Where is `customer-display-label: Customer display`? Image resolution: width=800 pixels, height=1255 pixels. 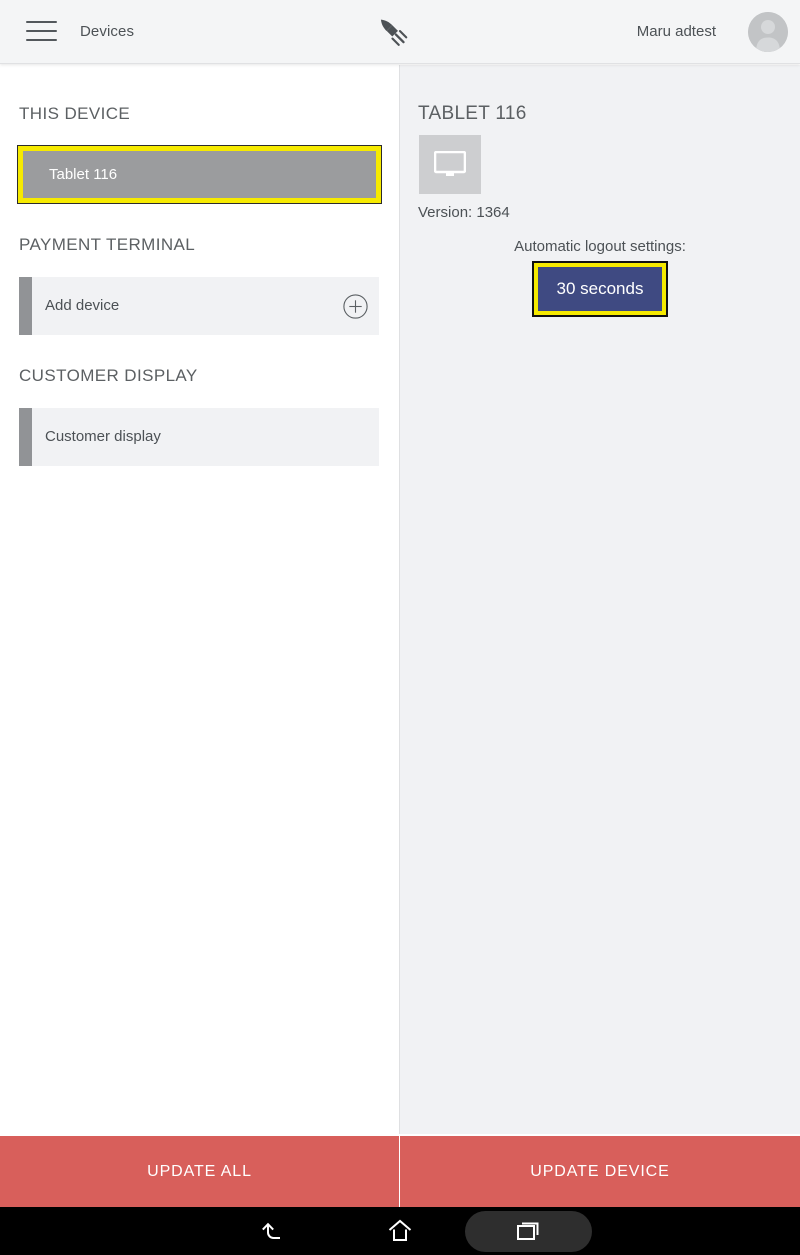 customer-display-label: Customer display is located at coordinates (103, 436).